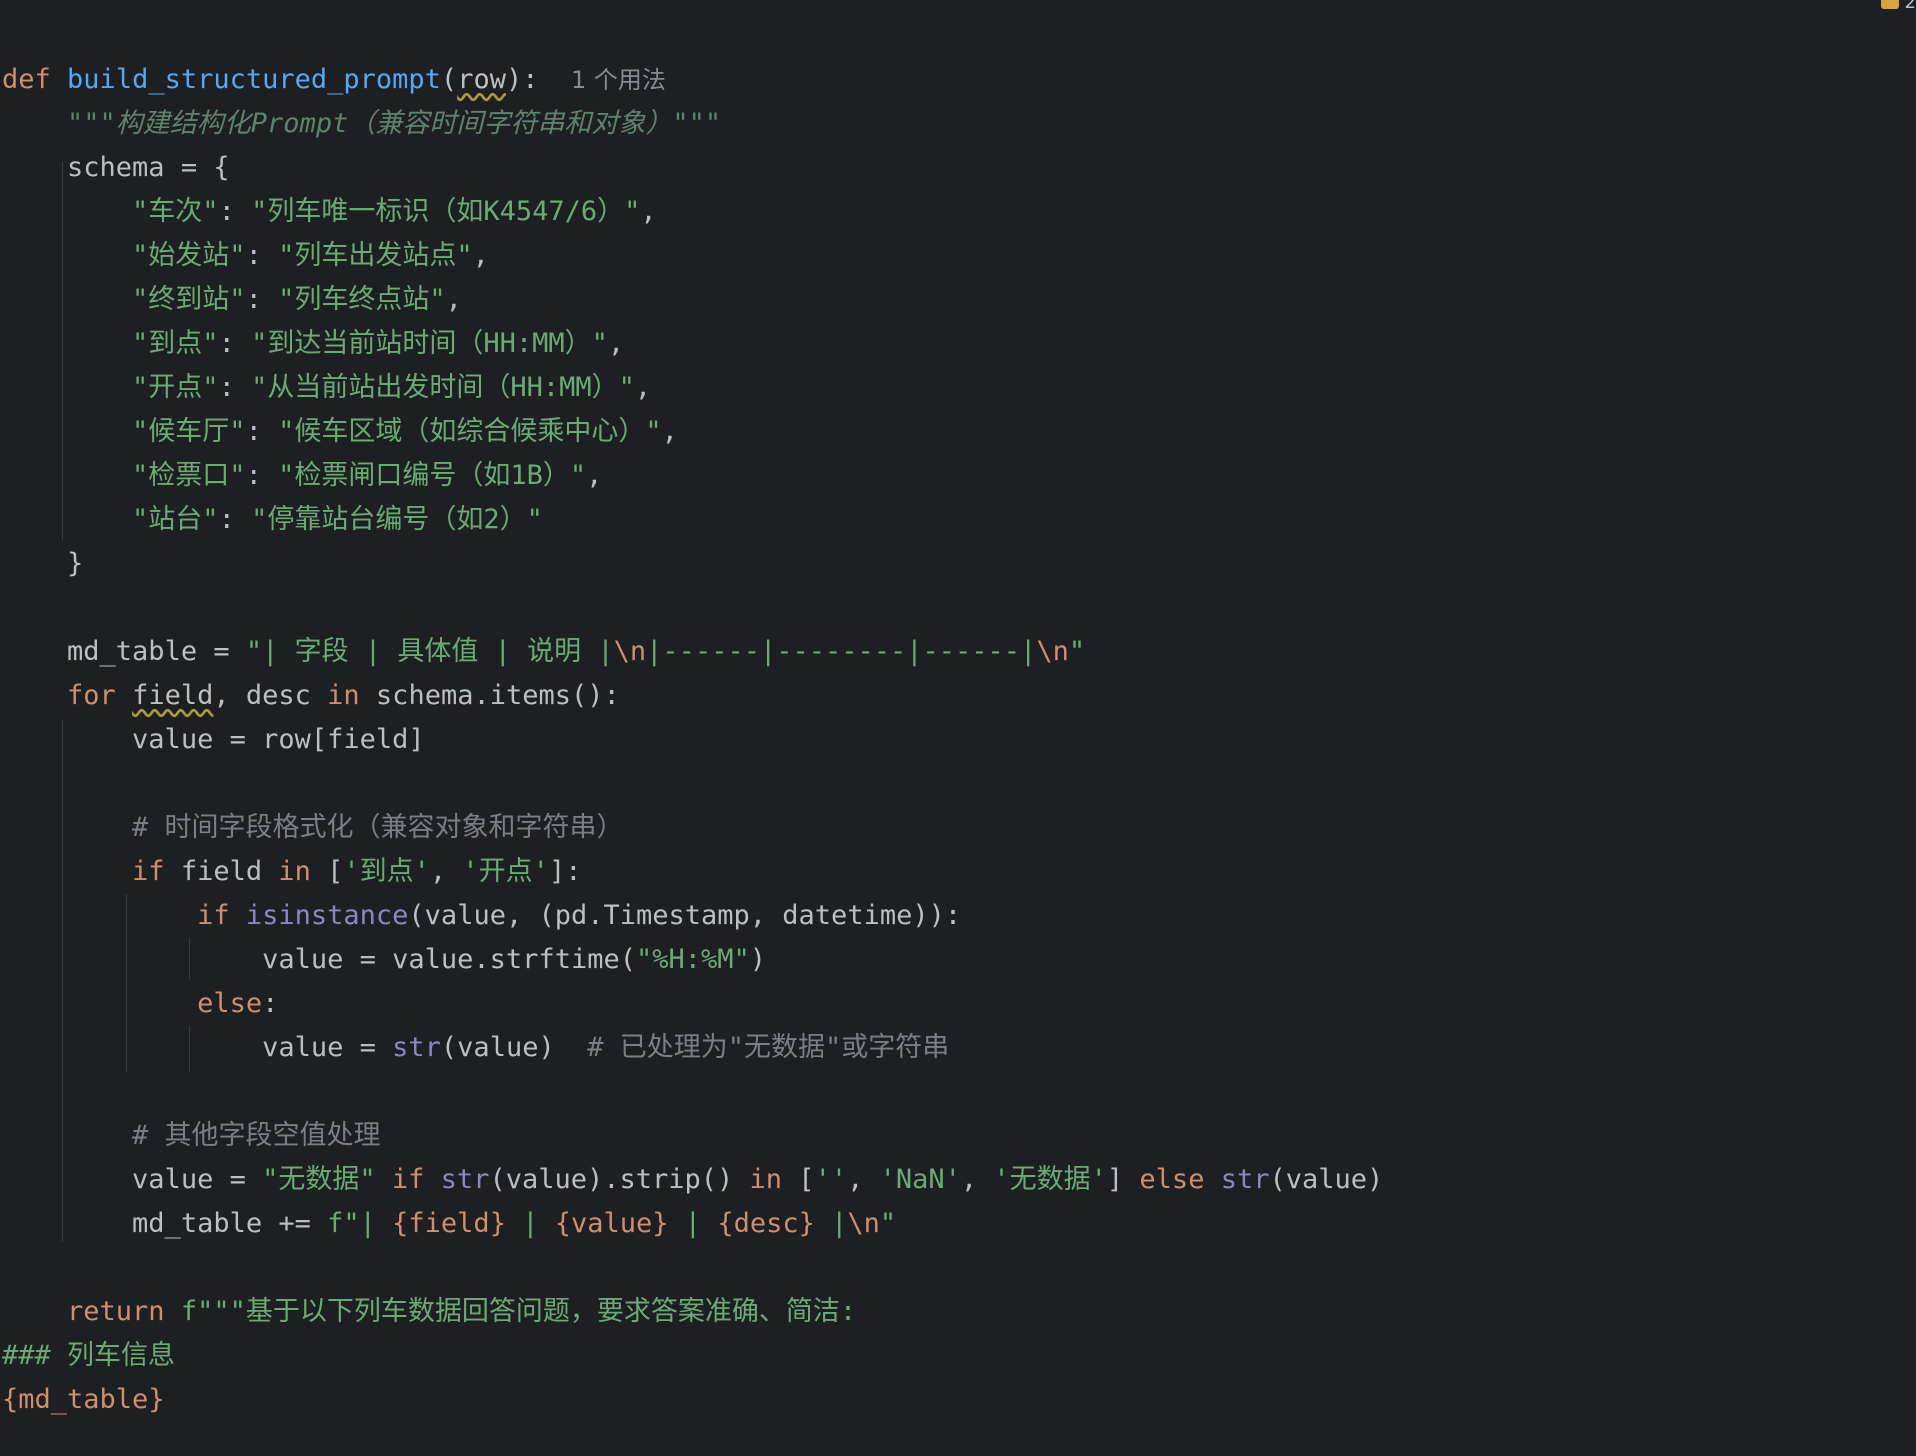 Image resolution: width=1916 pixels, height=1456 pixels. Describe the element at coordinates (429, 343) in the screenshot. I see `schema-value: "到达当前站时间（HH:MM）"` at that location.